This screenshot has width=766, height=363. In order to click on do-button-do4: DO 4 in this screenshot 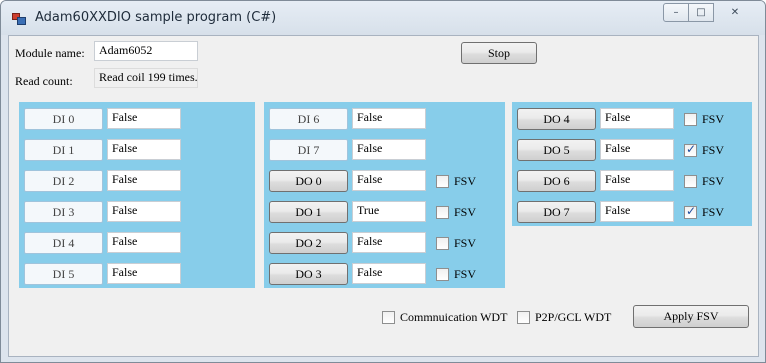, I will do `click(556, 119)`.